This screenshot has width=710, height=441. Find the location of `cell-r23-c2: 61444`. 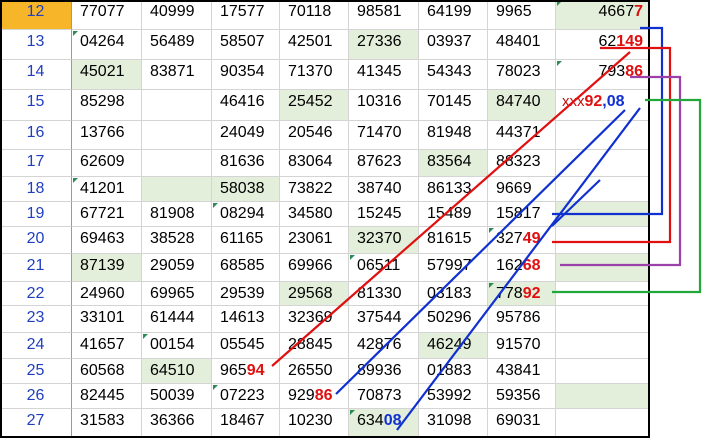

cell-r23-c2: 61444 is located at coordinates (177, 319).